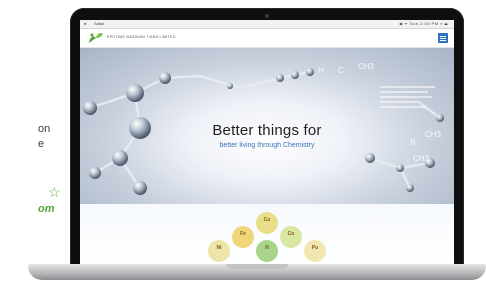  Describe the element at coordinates (257, 266) in the screenshot. I see `laptop-notch` at that location.